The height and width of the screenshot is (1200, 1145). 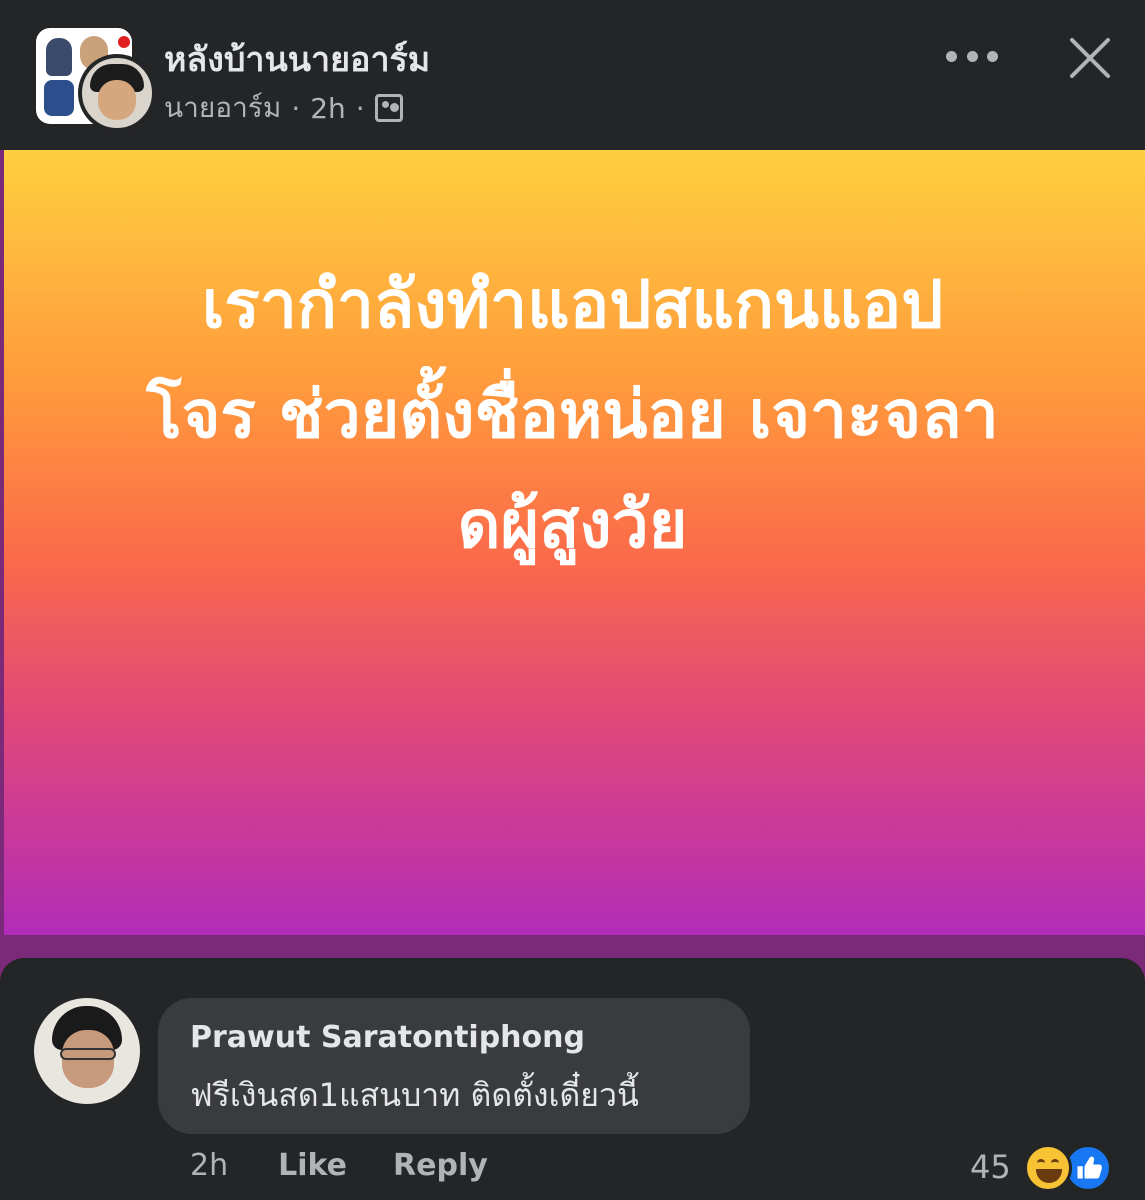 What do you see at coordinates (572, 75) in the screenshot?
I see `post-header: หลังบ้านนายอาร์ม นายอาร์ม · 2h ·` at bounding box center [572, 75].